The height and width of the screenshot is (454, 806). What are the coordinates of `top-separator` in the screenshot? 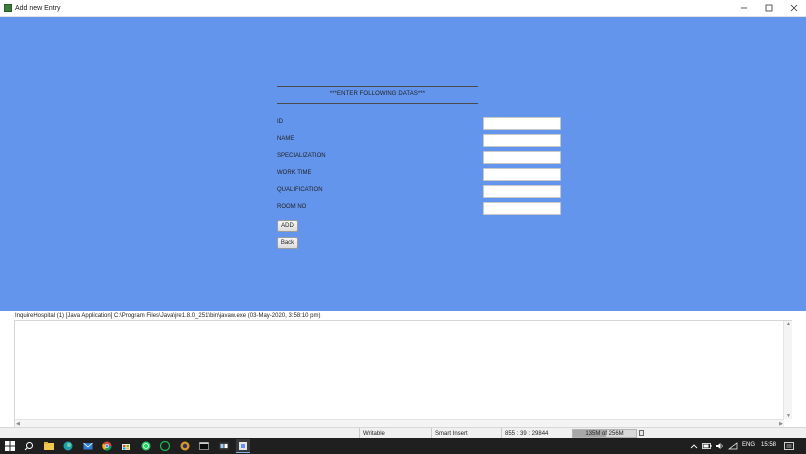 It's located at (377, 86).